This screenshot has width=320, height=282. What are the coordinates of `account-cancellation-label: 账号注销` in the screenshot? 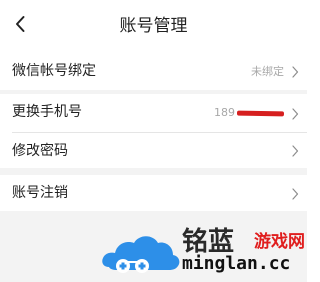 It's located at (40, 193).